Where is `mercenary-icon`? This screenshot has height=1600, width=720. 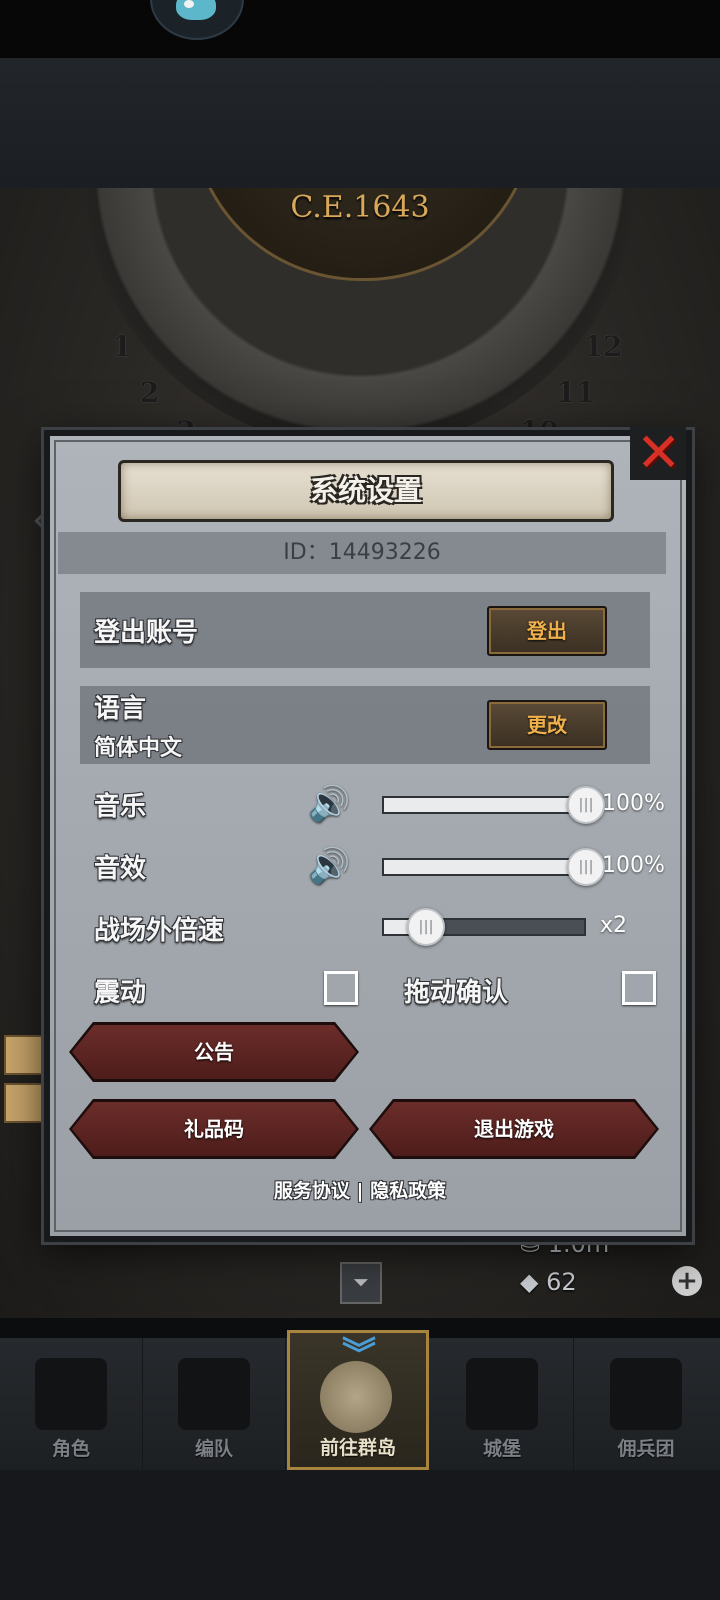 mercenary-icon is located at coordinates (646, 1394).